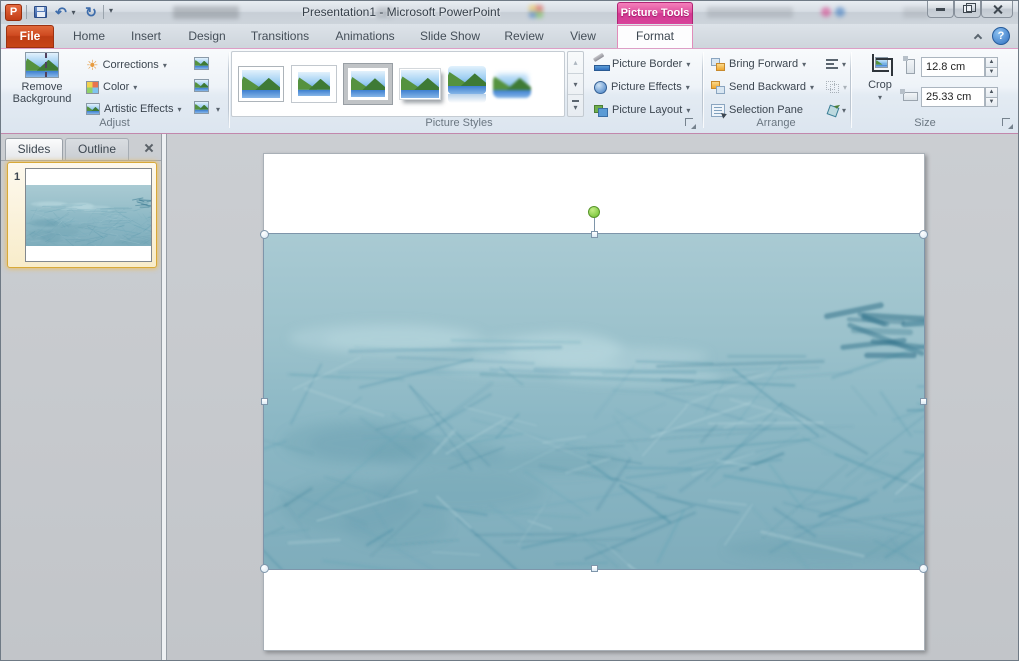 The width and height of the screenshot is (1019, 661). What do you see at coordinates (832, 87) in the screenshot?
I see `group-objects-icon` at bounding box center [832, 87].